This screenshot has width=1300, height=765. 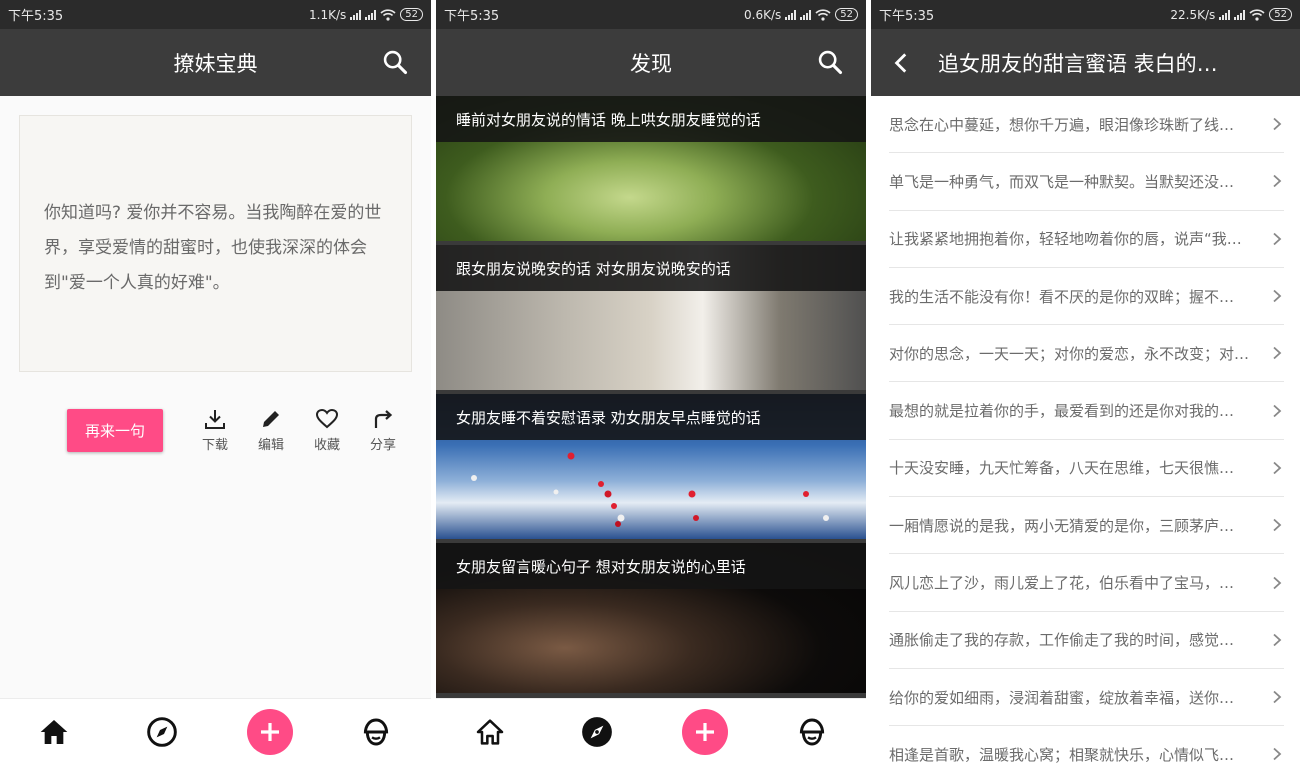 I want to click on page-title: 发现, so click(x=651, y=63).